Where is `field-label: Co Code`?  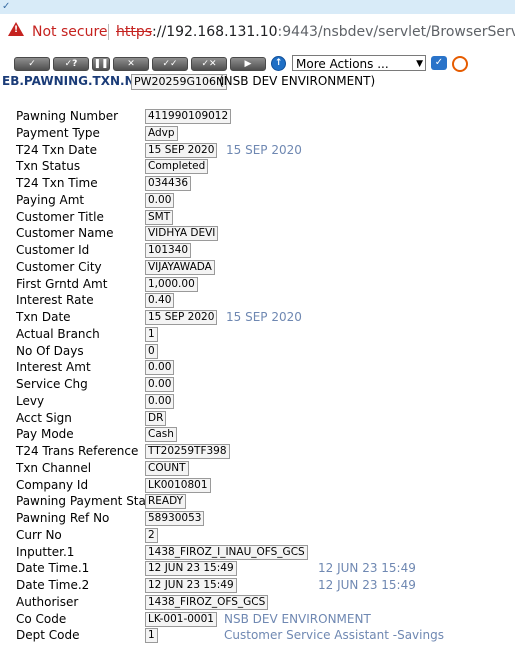 field-label: Co Code is located at coordinates (41, 618).